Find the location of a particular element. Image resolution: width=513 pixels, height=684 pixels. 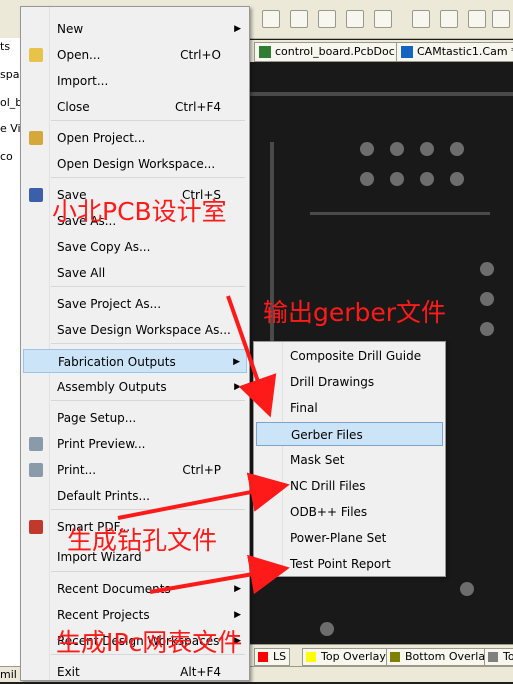

menu-item-label: Final is located at coordinates (304, 408).